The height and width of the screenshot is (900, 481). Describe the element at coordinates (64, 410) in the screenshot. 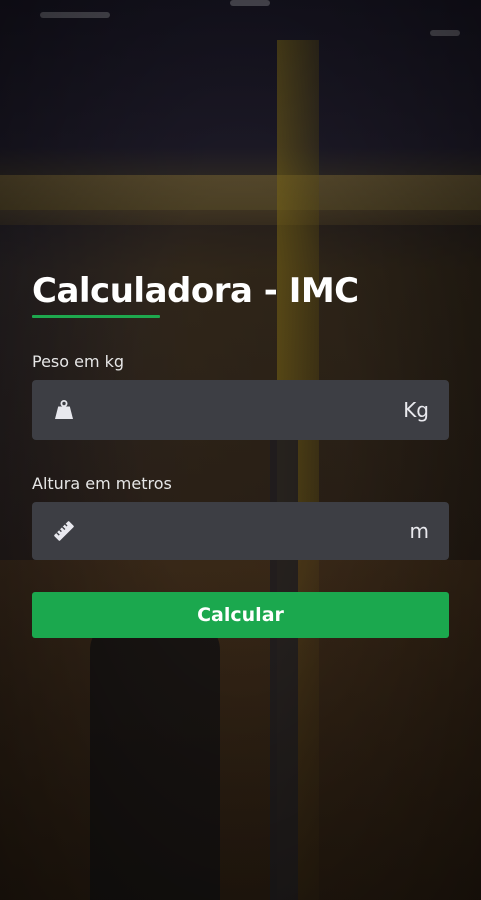

I see `weight-icon` at that location.